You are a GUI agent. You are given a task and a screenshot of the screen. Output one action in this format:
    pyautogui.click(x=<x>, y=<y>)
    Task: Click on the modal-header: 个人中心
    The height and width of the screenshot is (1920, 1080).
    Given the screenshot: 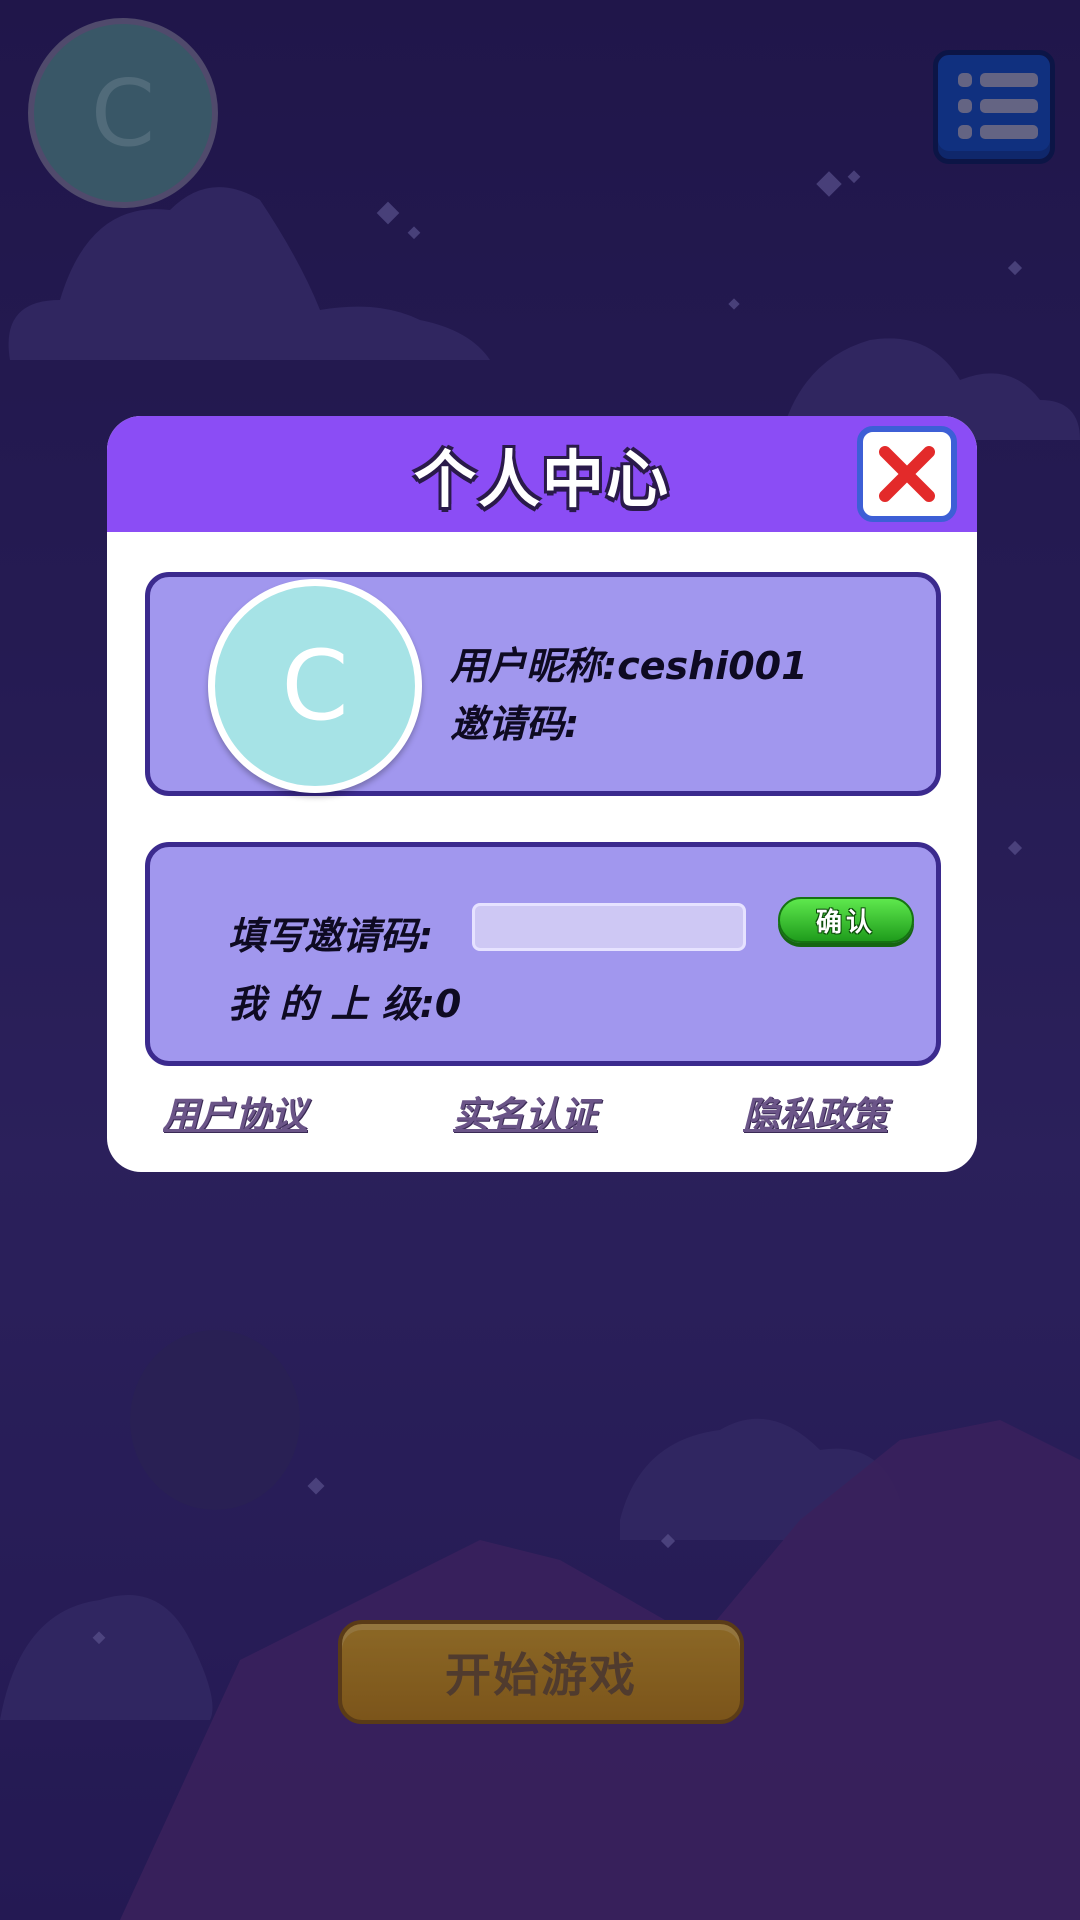 What is the action you would take?
    pyautogui.click(x=542, y=474)
    